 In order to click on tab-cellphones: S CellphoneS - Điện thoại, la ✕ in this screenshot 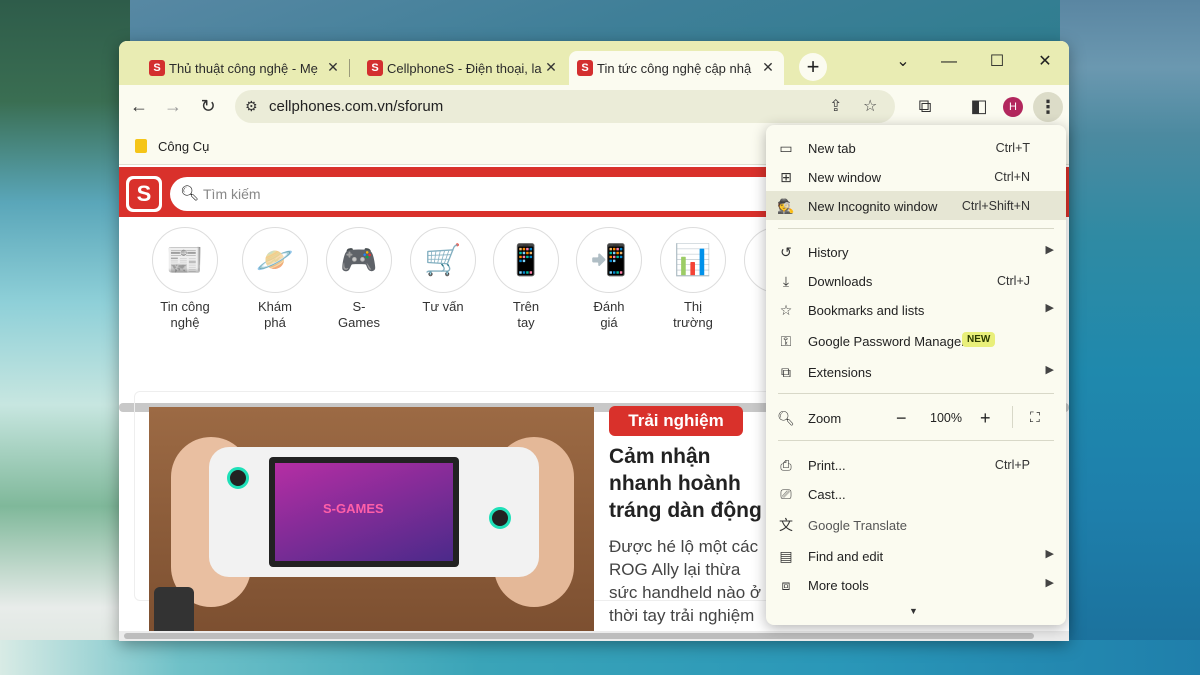, I will do `click(463, 68)`.